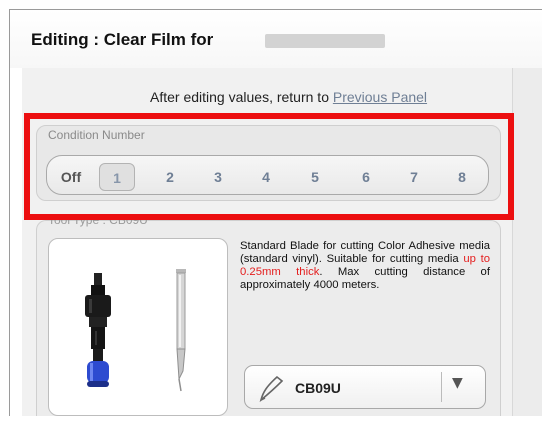 This screenshot has width=542, height=421. Describe the element at coordinates (135, 330) in the screenshot. I see `cutter-blade-holder-illustration` at that location.